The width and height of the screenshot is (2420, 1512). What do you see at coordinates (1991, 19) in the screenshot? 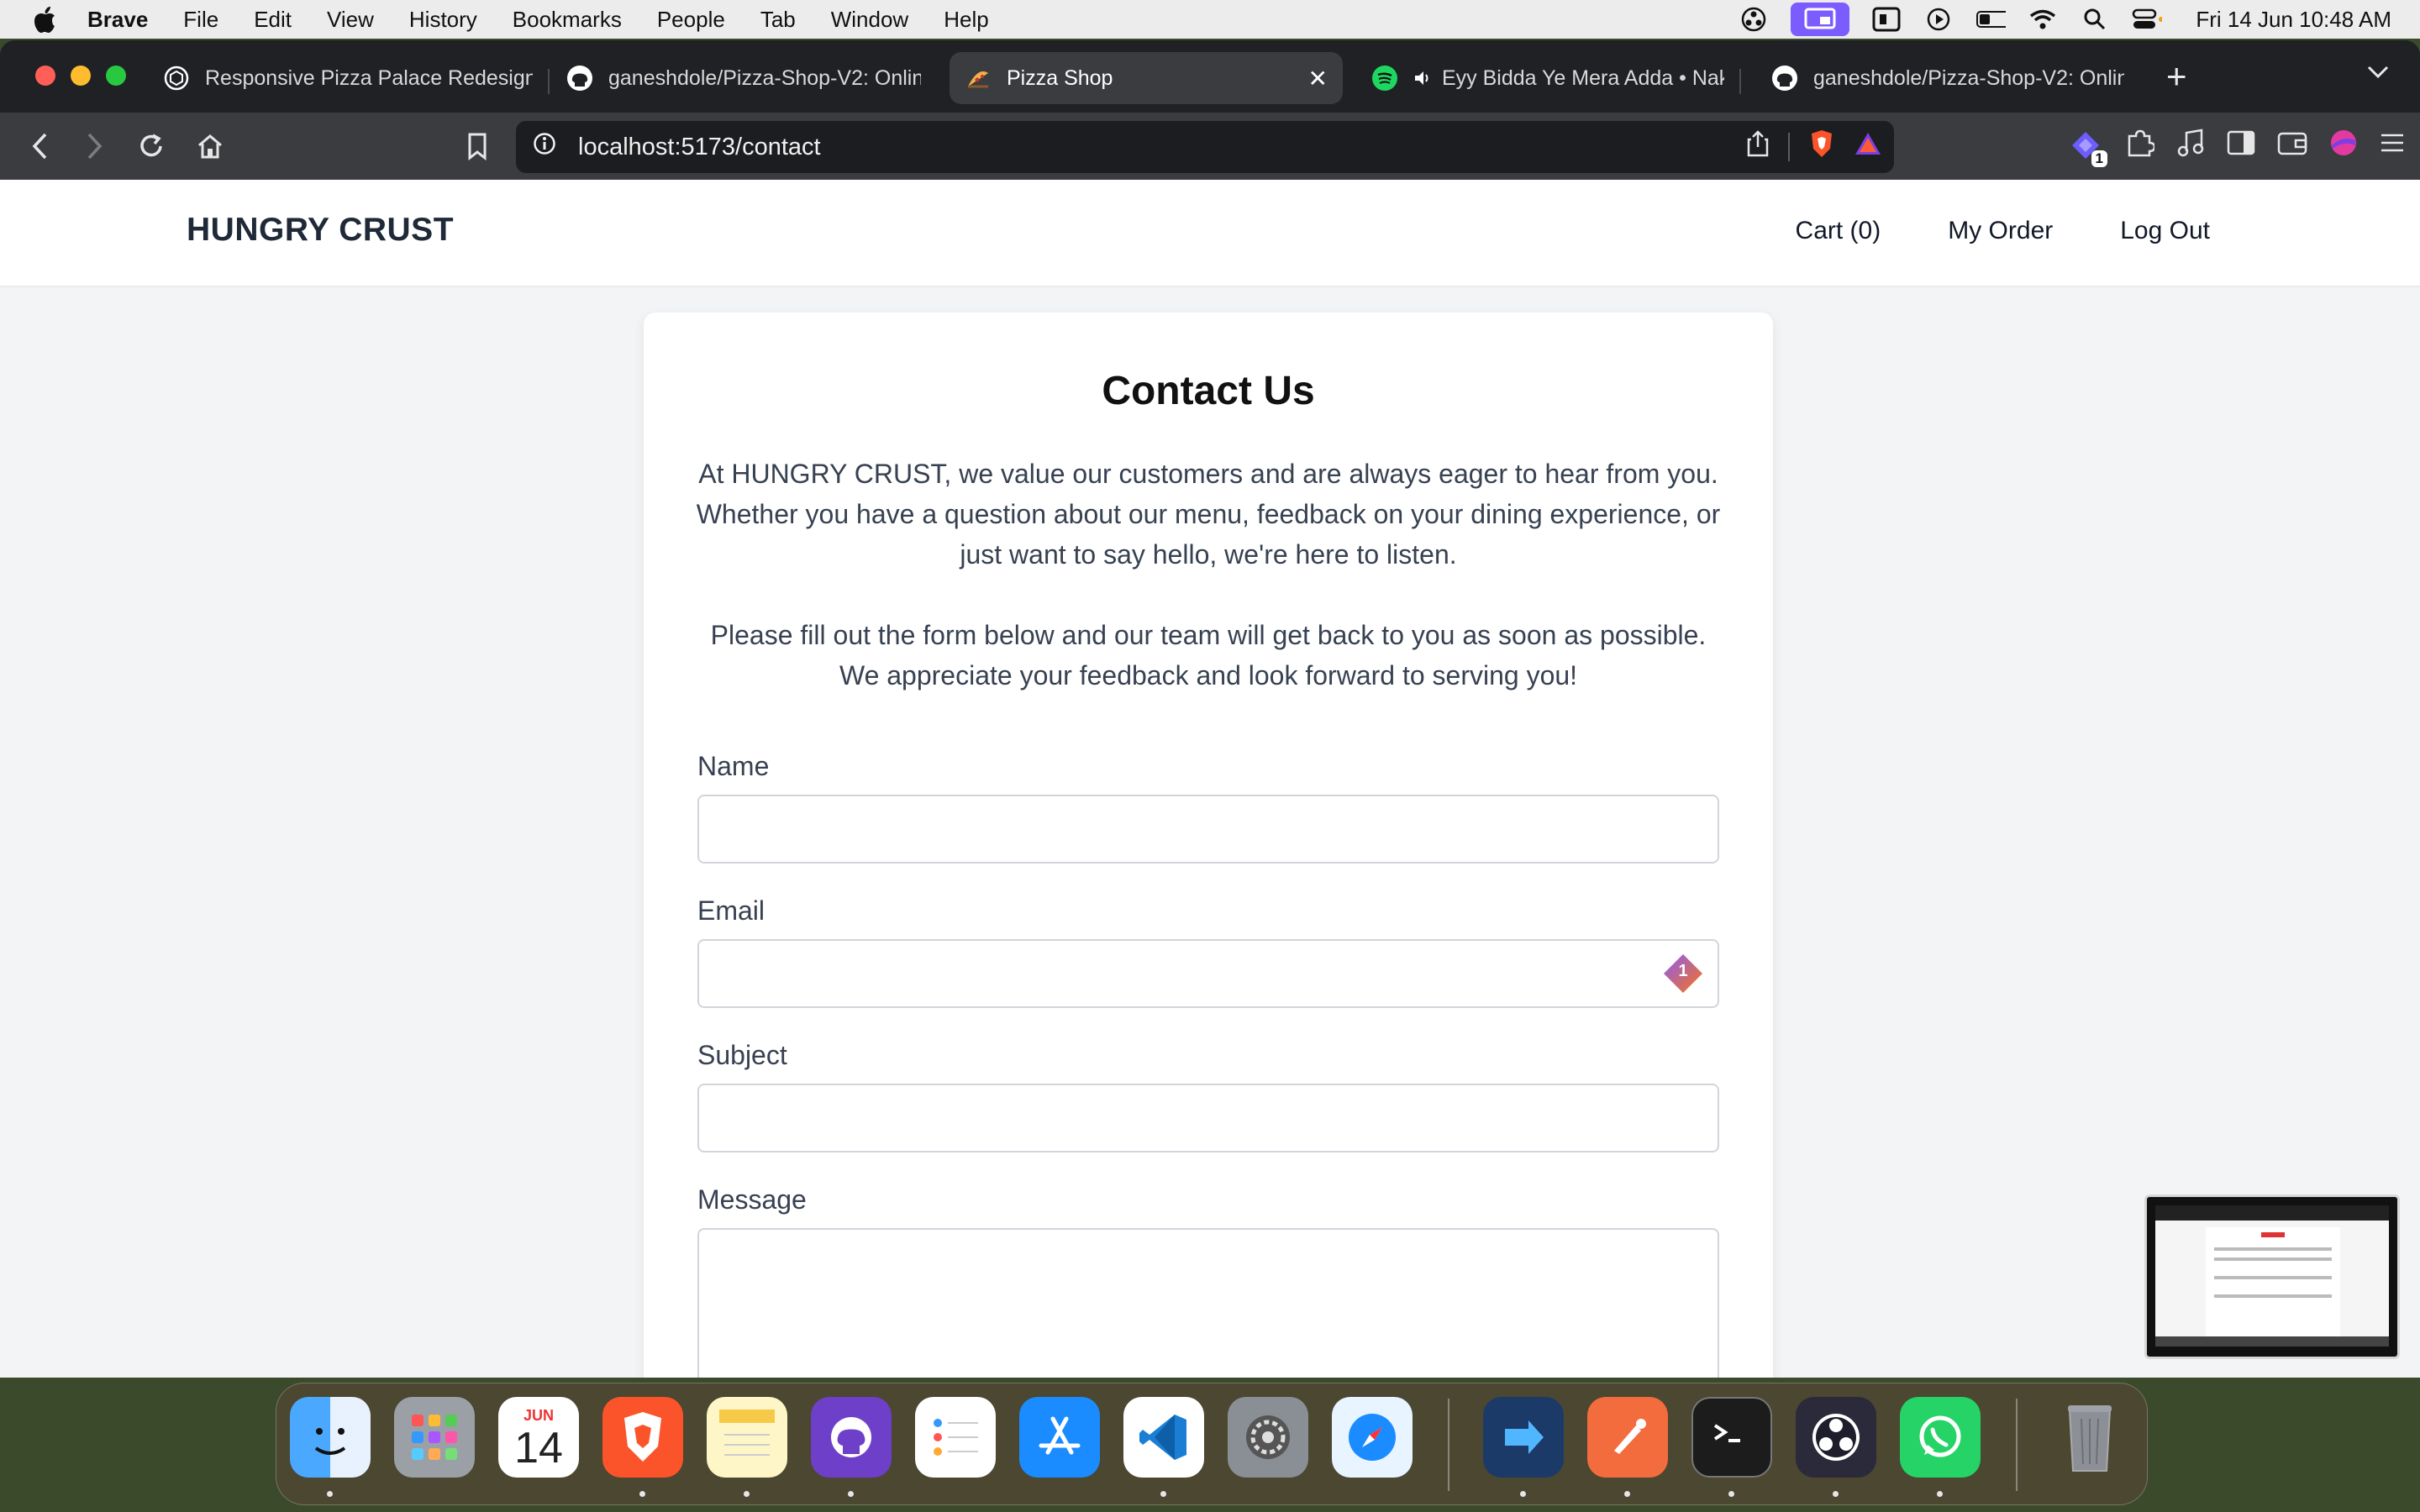
I see `battery-icon` at bounding box center [1991, 19].